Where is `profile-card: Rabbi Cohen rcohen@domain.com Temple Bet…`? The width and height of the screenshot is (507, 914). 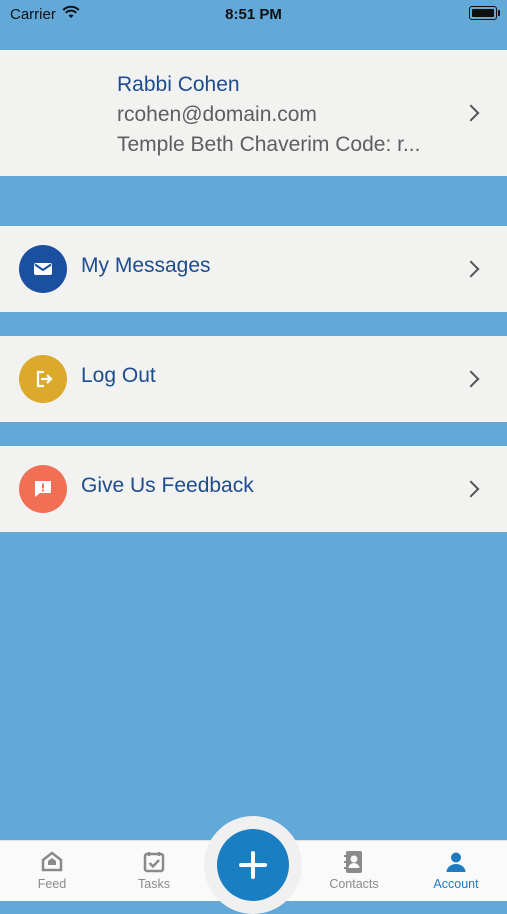 profile-card: Rabbi Cohen rcohen@domain.com Temple Bet… is located at coordinates (253, 113).